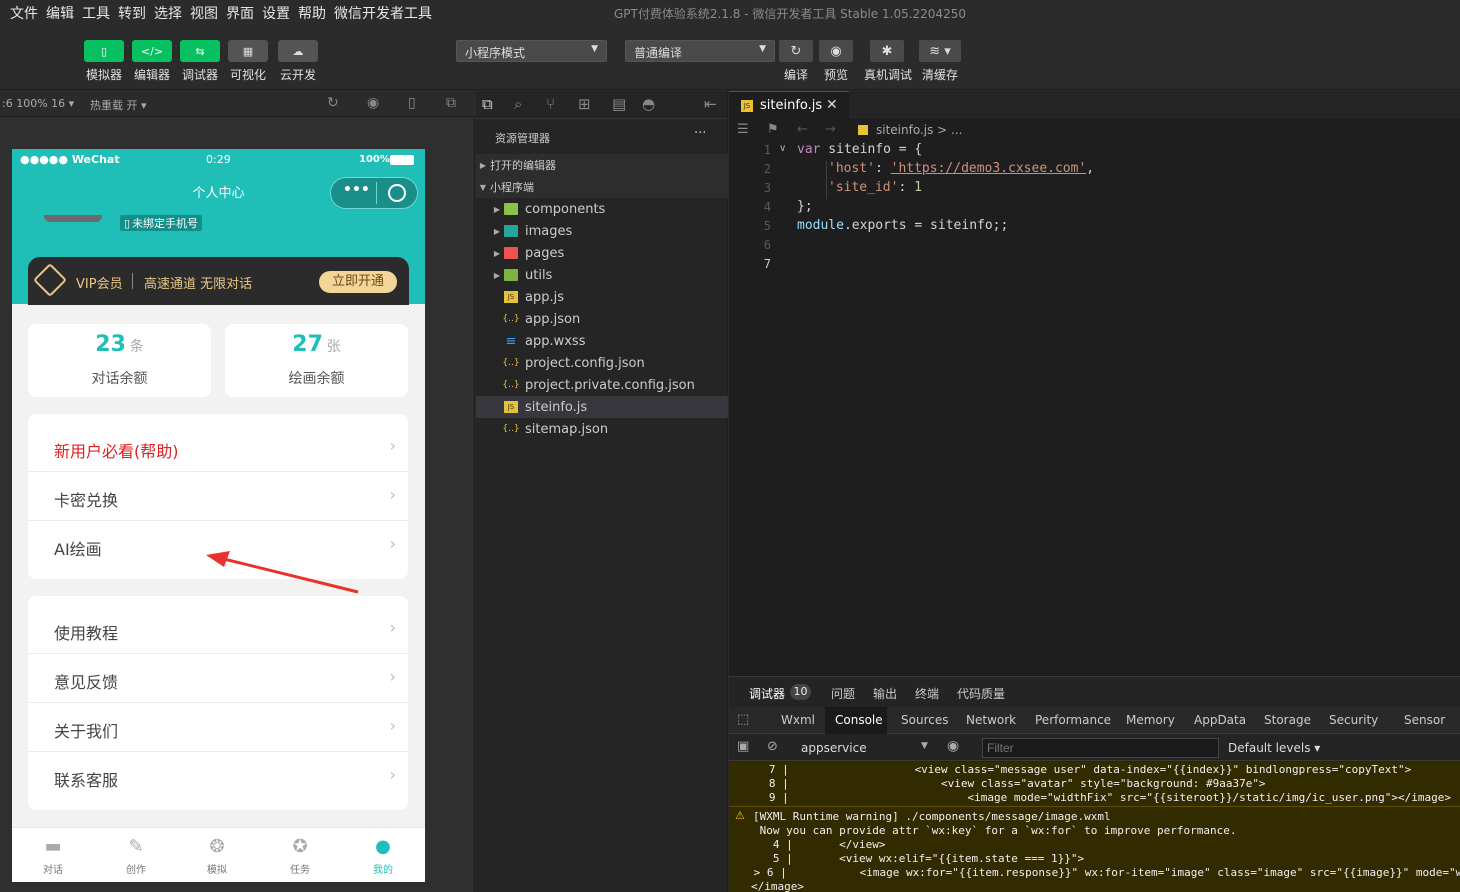 The height and width of the screenshot is (892, 1460). Describe the element at coordinates (1274, 748) in the screenshot. I see `log-levels-select: Default levels ▾` at that location.